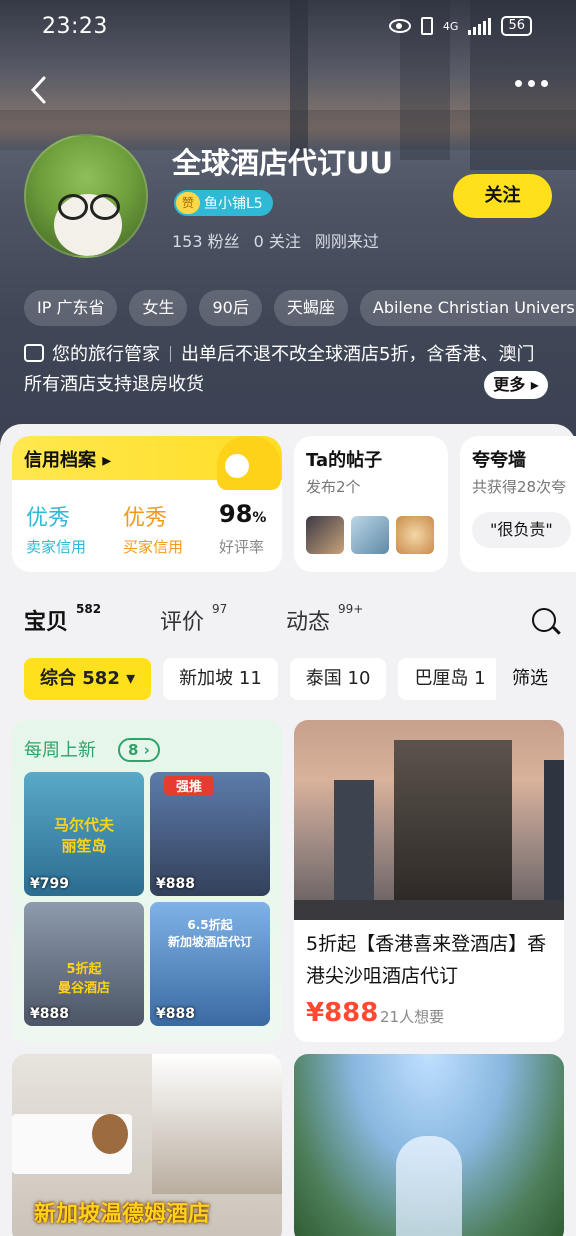 The height and width of the screenshot is (1236, 576). I want to click on battery-indicator: 56, so click(516, 26).